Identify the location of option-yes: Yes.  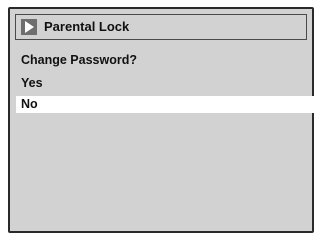
(166, 83).